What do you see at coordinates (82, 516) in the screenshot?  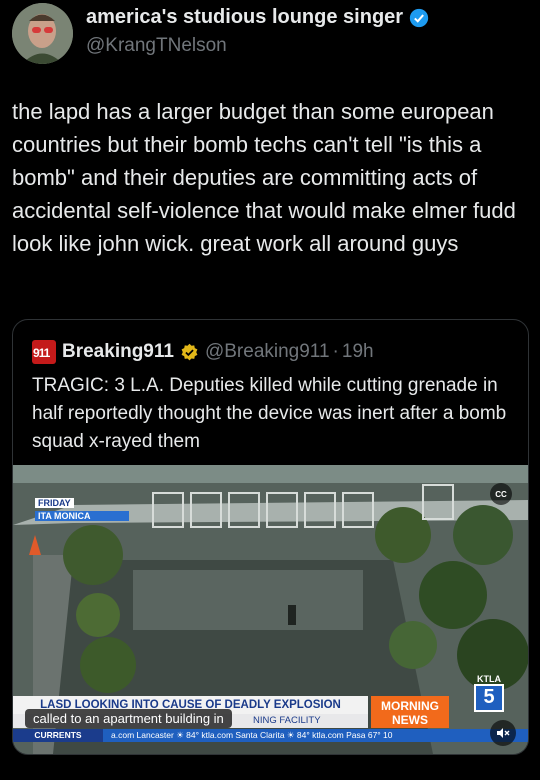 I see `news-location-label: ITA MONICA` at bounding box center [82, 516].